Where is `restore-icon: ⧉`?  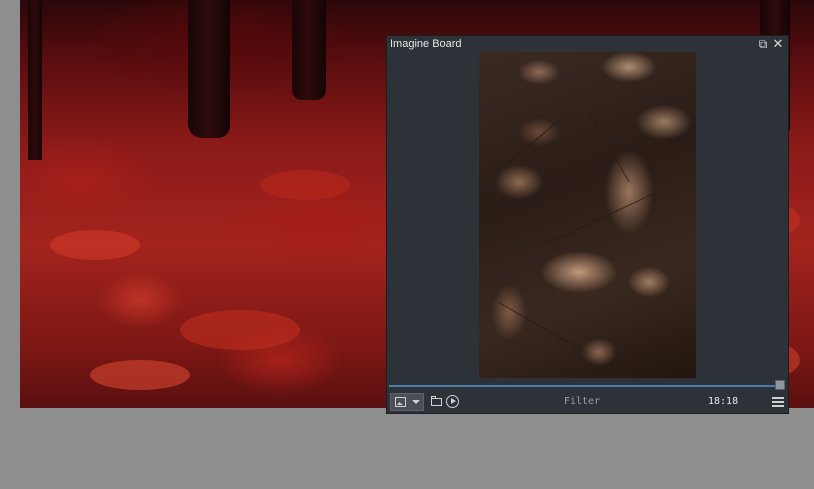 restore-icon: ⧉ is located at coordinates (763, 44).